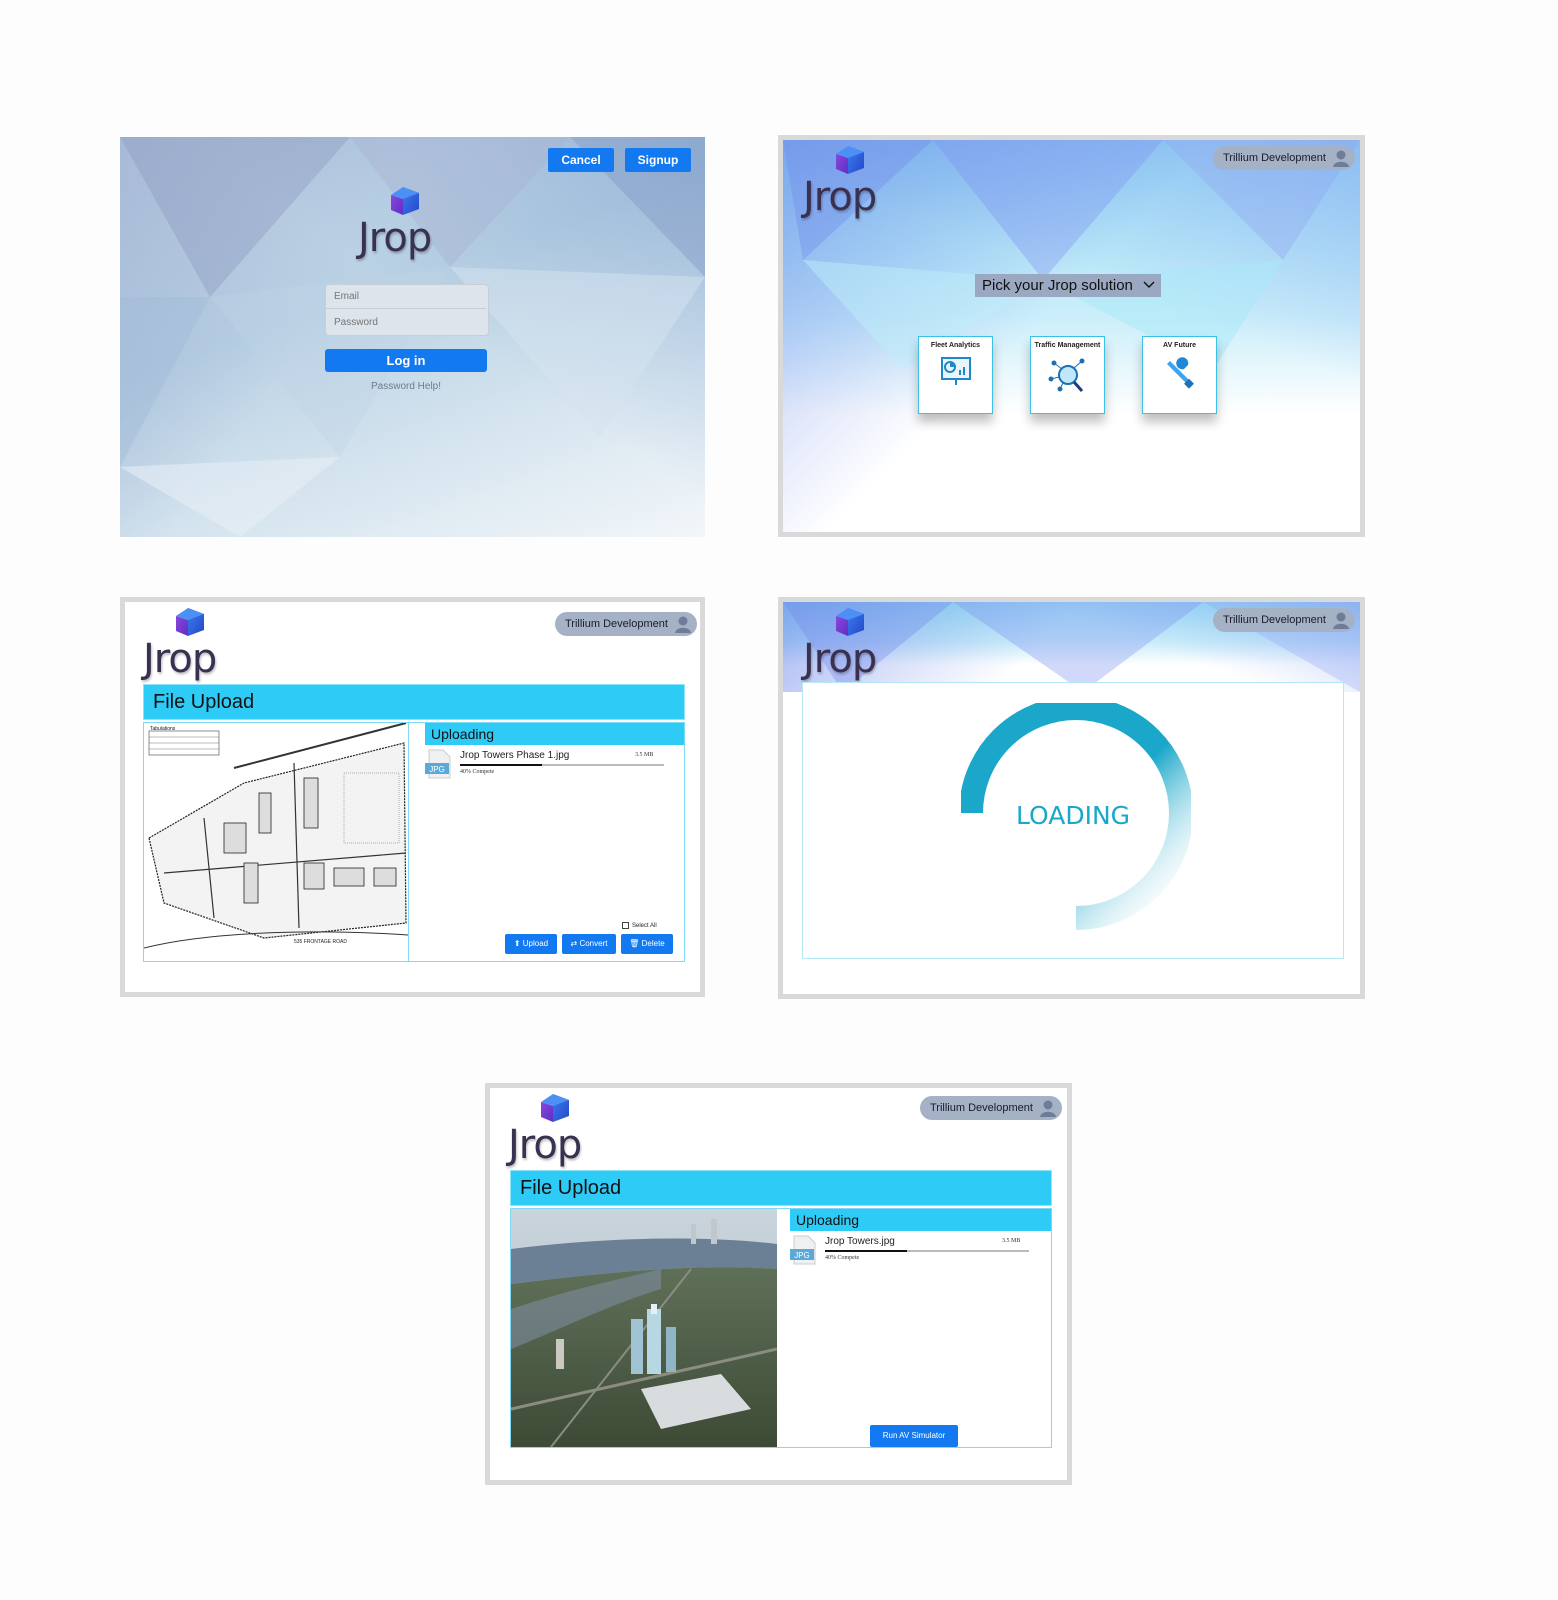  Describe the element at coordinates (581, 160) in the screenshot. I see `cancel-button: Cancel` at that location.